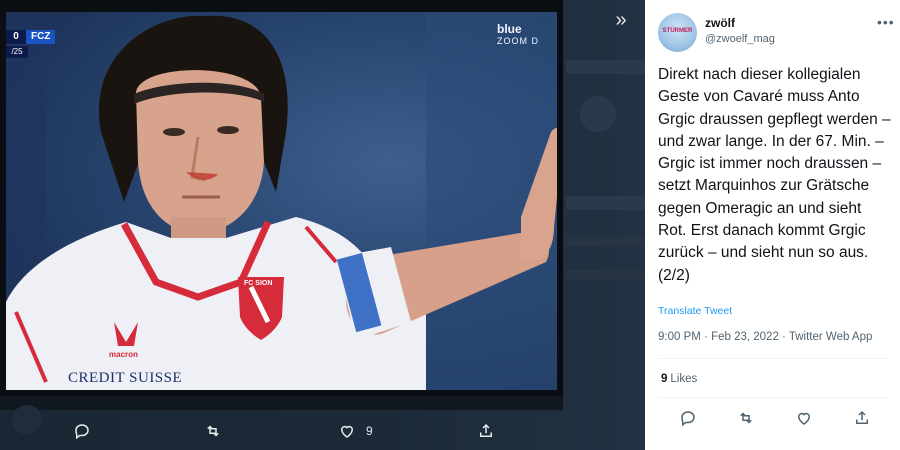 The image size is (900, 450). I want to click on media-like-button: 9, so click(355, 431).